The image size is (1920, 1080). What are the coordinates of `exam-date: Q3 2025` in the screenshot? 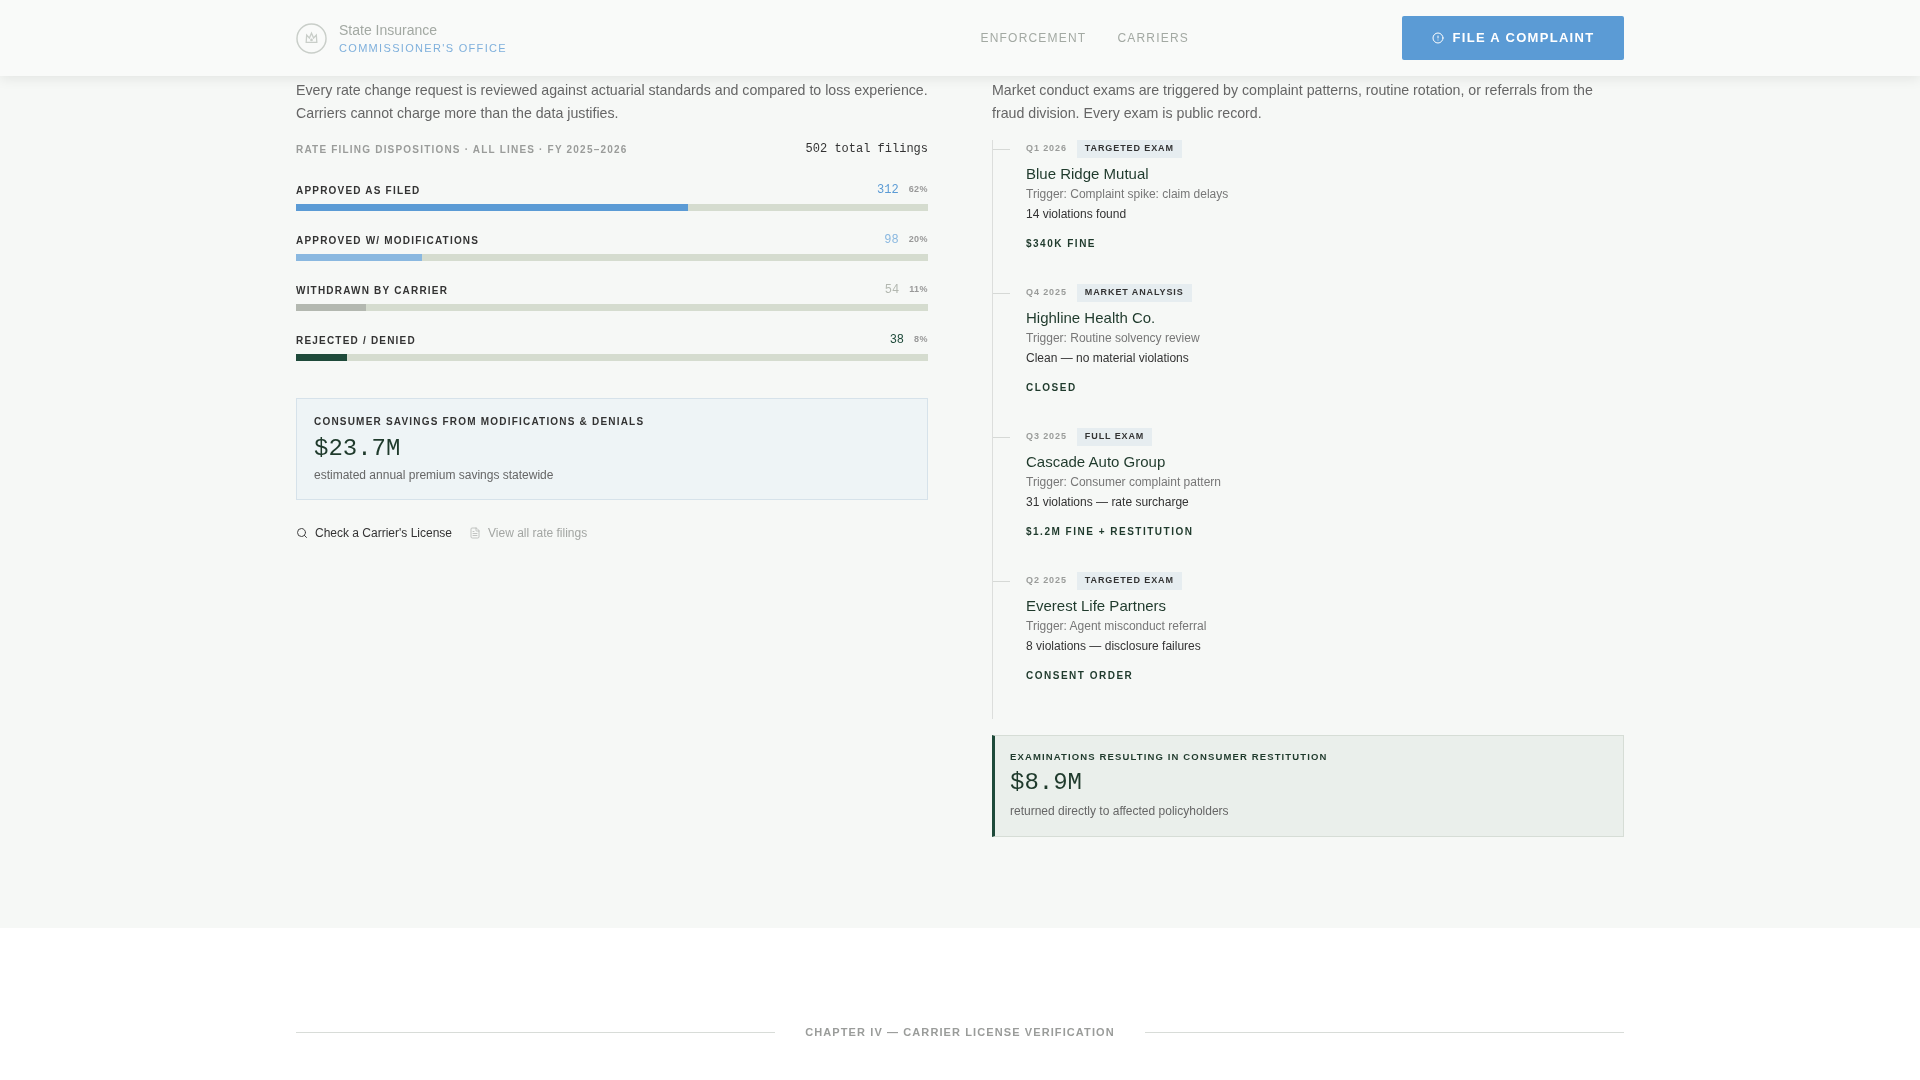 It's located at (1046, 437).